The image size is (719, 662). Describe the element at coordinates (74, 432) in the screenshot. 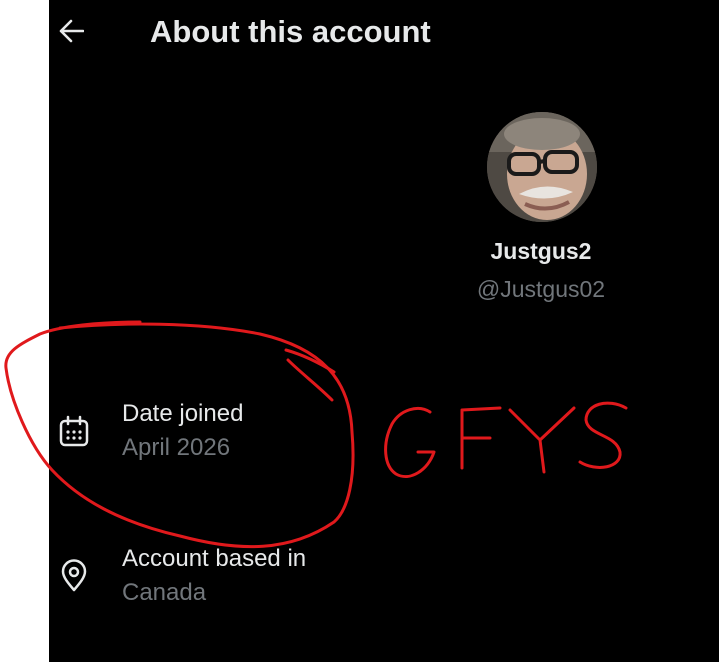

I see `calendar-icon` at that location.